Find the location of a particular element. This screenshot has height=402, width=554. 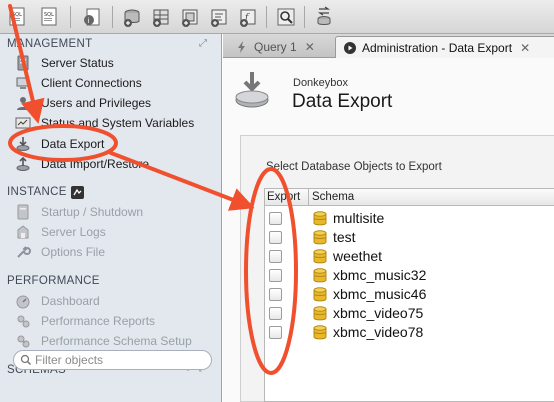

tab-administration-data-export: Administration - Data Export ✕ is located at coordinates (444, 47).